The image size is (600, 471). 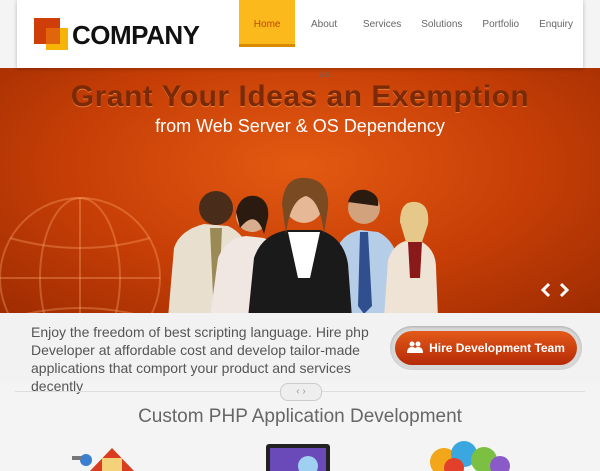 I want to click on logo-square-orange, so click(x=53, y=36).